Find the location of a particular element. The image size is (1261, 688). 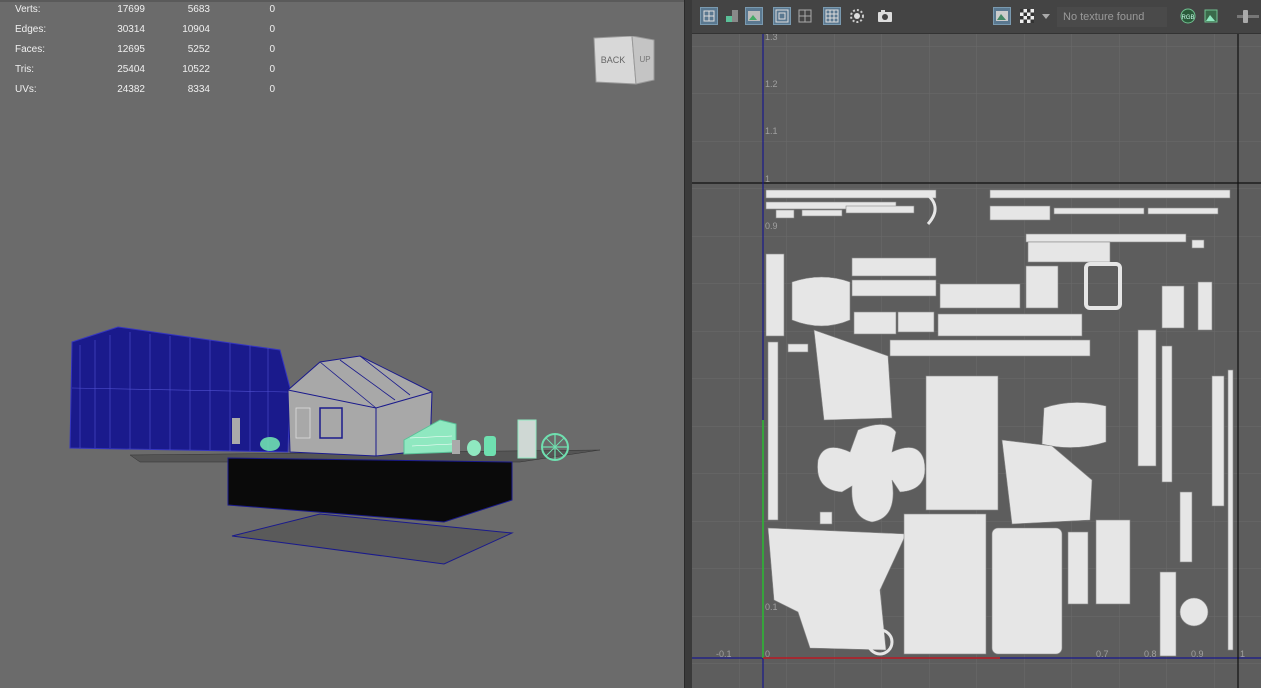

exposure-slider is located at coordinates (1248, 16).